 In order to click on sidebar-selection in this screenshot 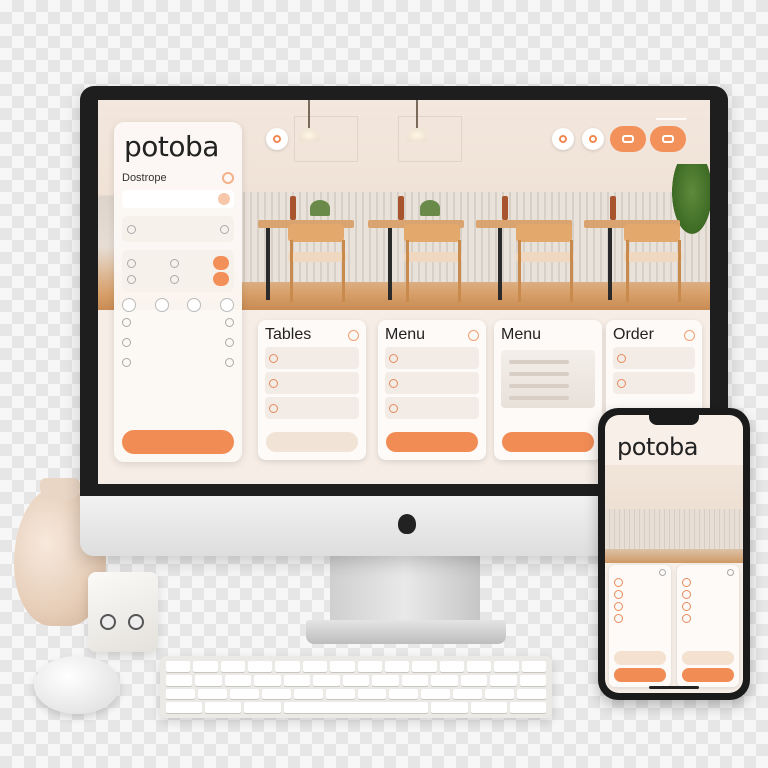, I will do `click(178, 229)`.